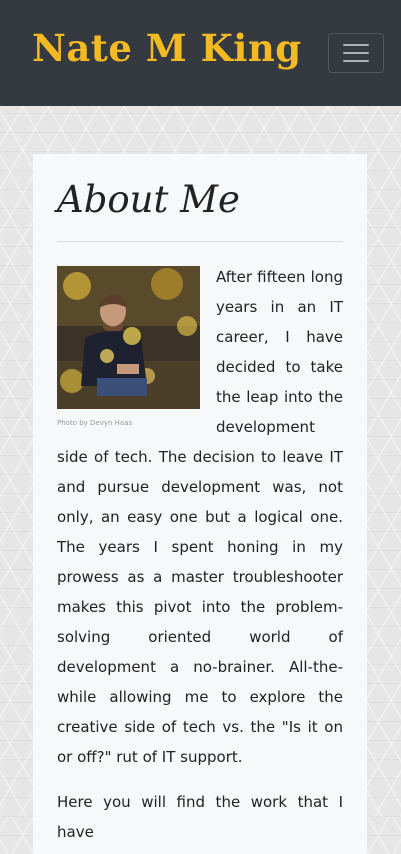  I want to click on navbar: Nate M King, so click(200, 53).